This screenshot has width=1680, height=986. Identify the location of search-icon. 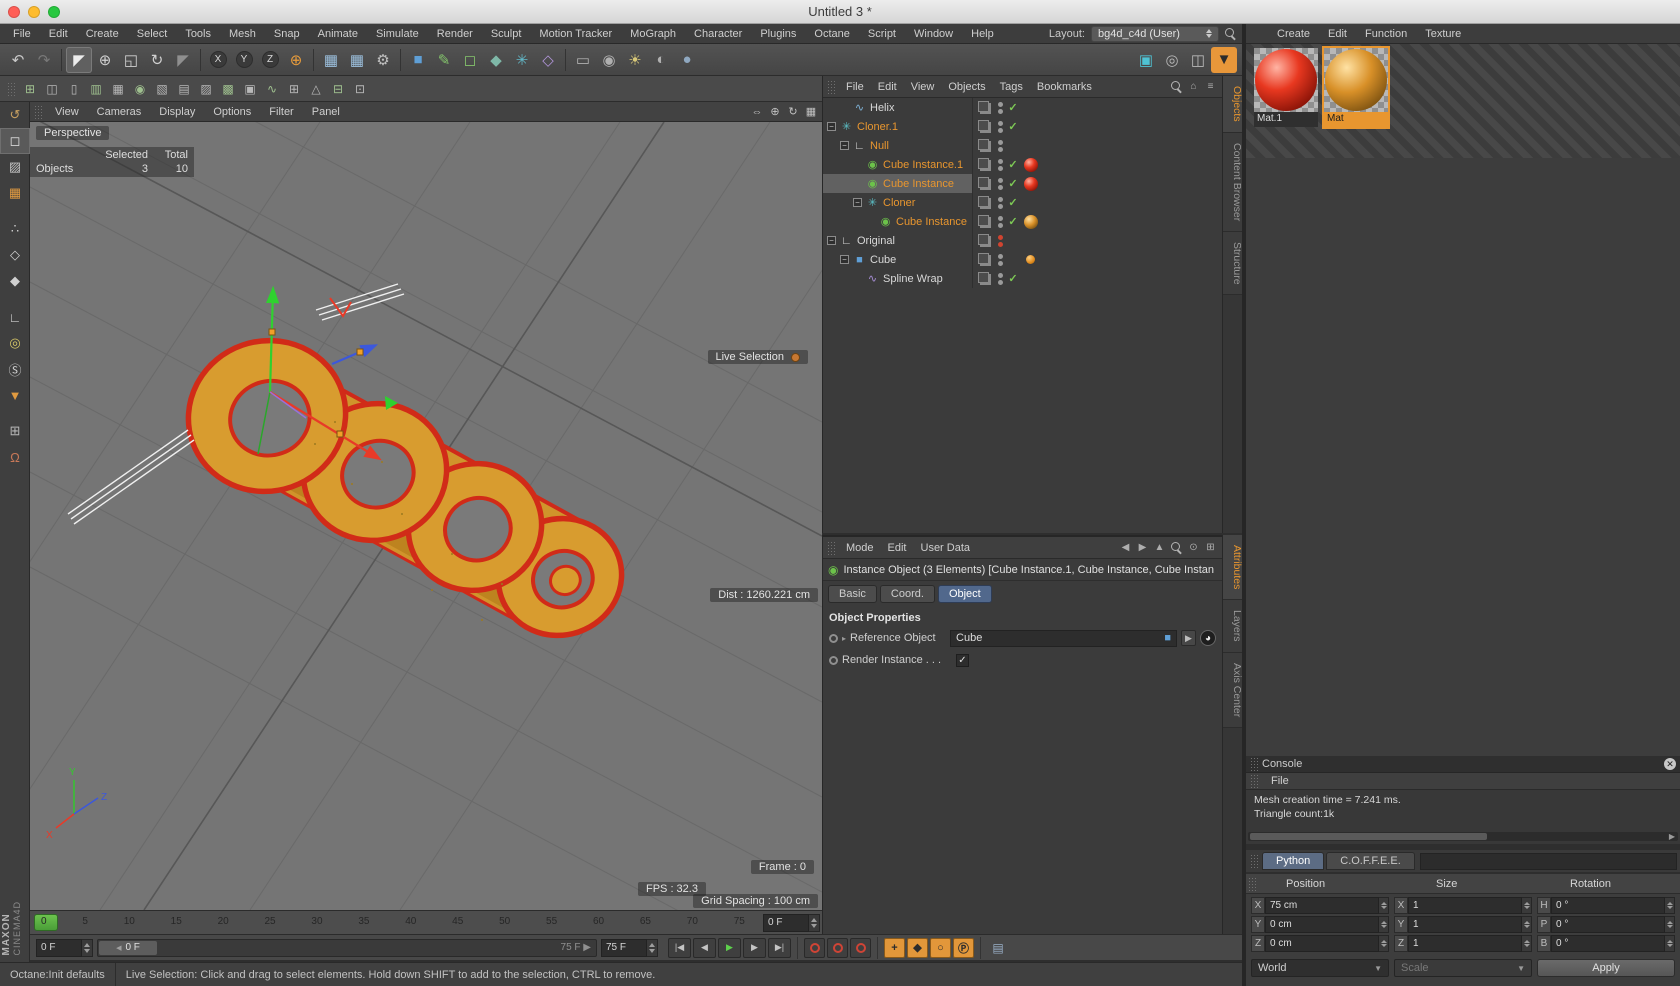
(1176, 87).